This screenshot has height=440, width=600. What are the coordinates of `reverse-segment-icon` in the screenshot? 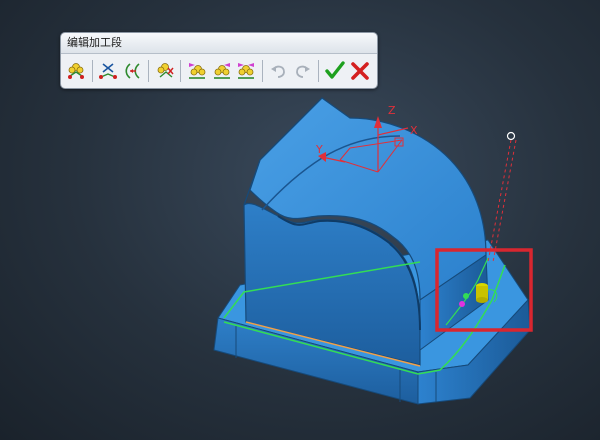 It's located at (165, 70).